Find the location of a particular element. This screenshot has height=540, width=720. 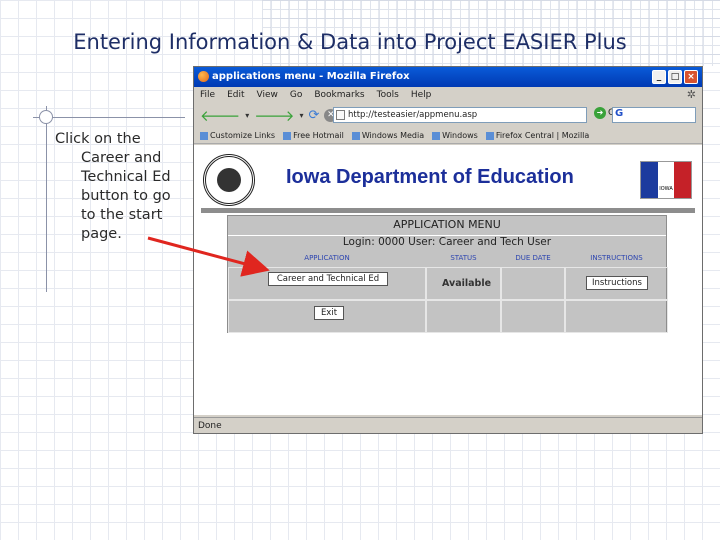

column-header-status: STATUS is located at coordinates (463, 258).